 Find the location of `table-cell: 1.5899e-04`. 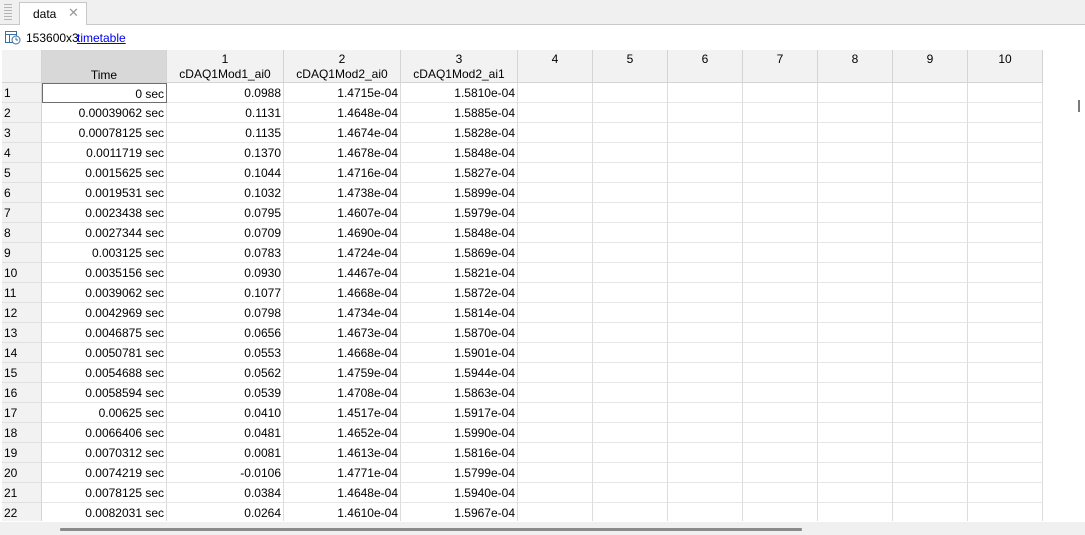

table-cell: 1.5899e-04 is located at coordinates (459, 193).